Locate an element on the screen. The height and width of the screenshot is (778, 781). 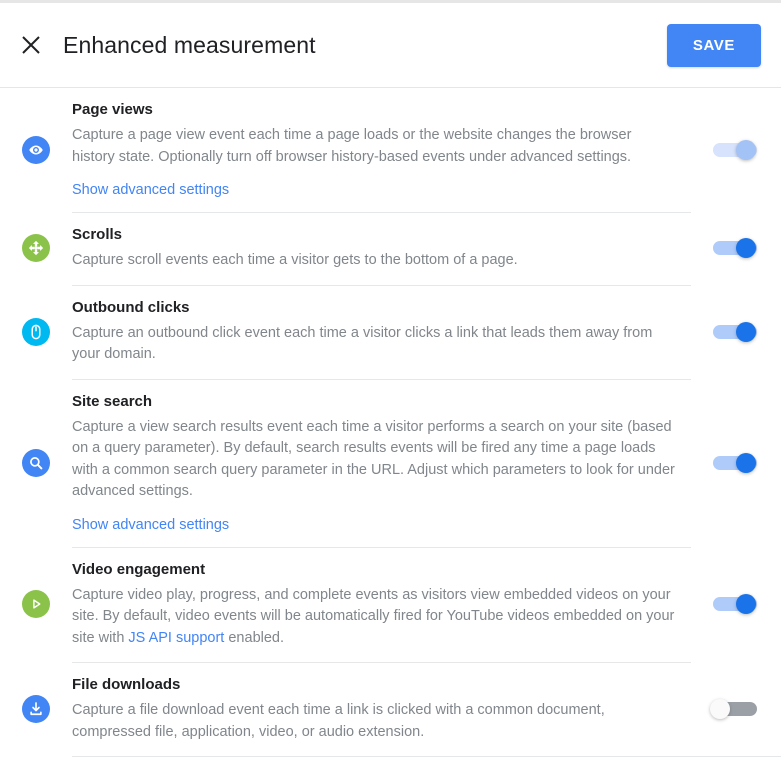
row-title: Site search is located at coordinates (112, 401).